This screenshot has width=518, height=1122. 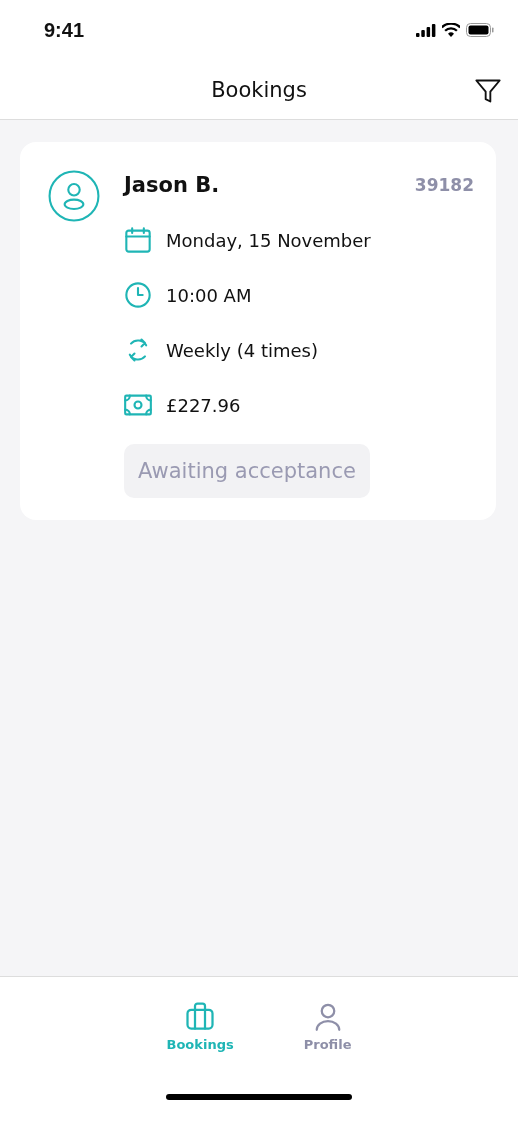 I want to click on booking-detail: 10:00 AM, so click(x=209, y=295).